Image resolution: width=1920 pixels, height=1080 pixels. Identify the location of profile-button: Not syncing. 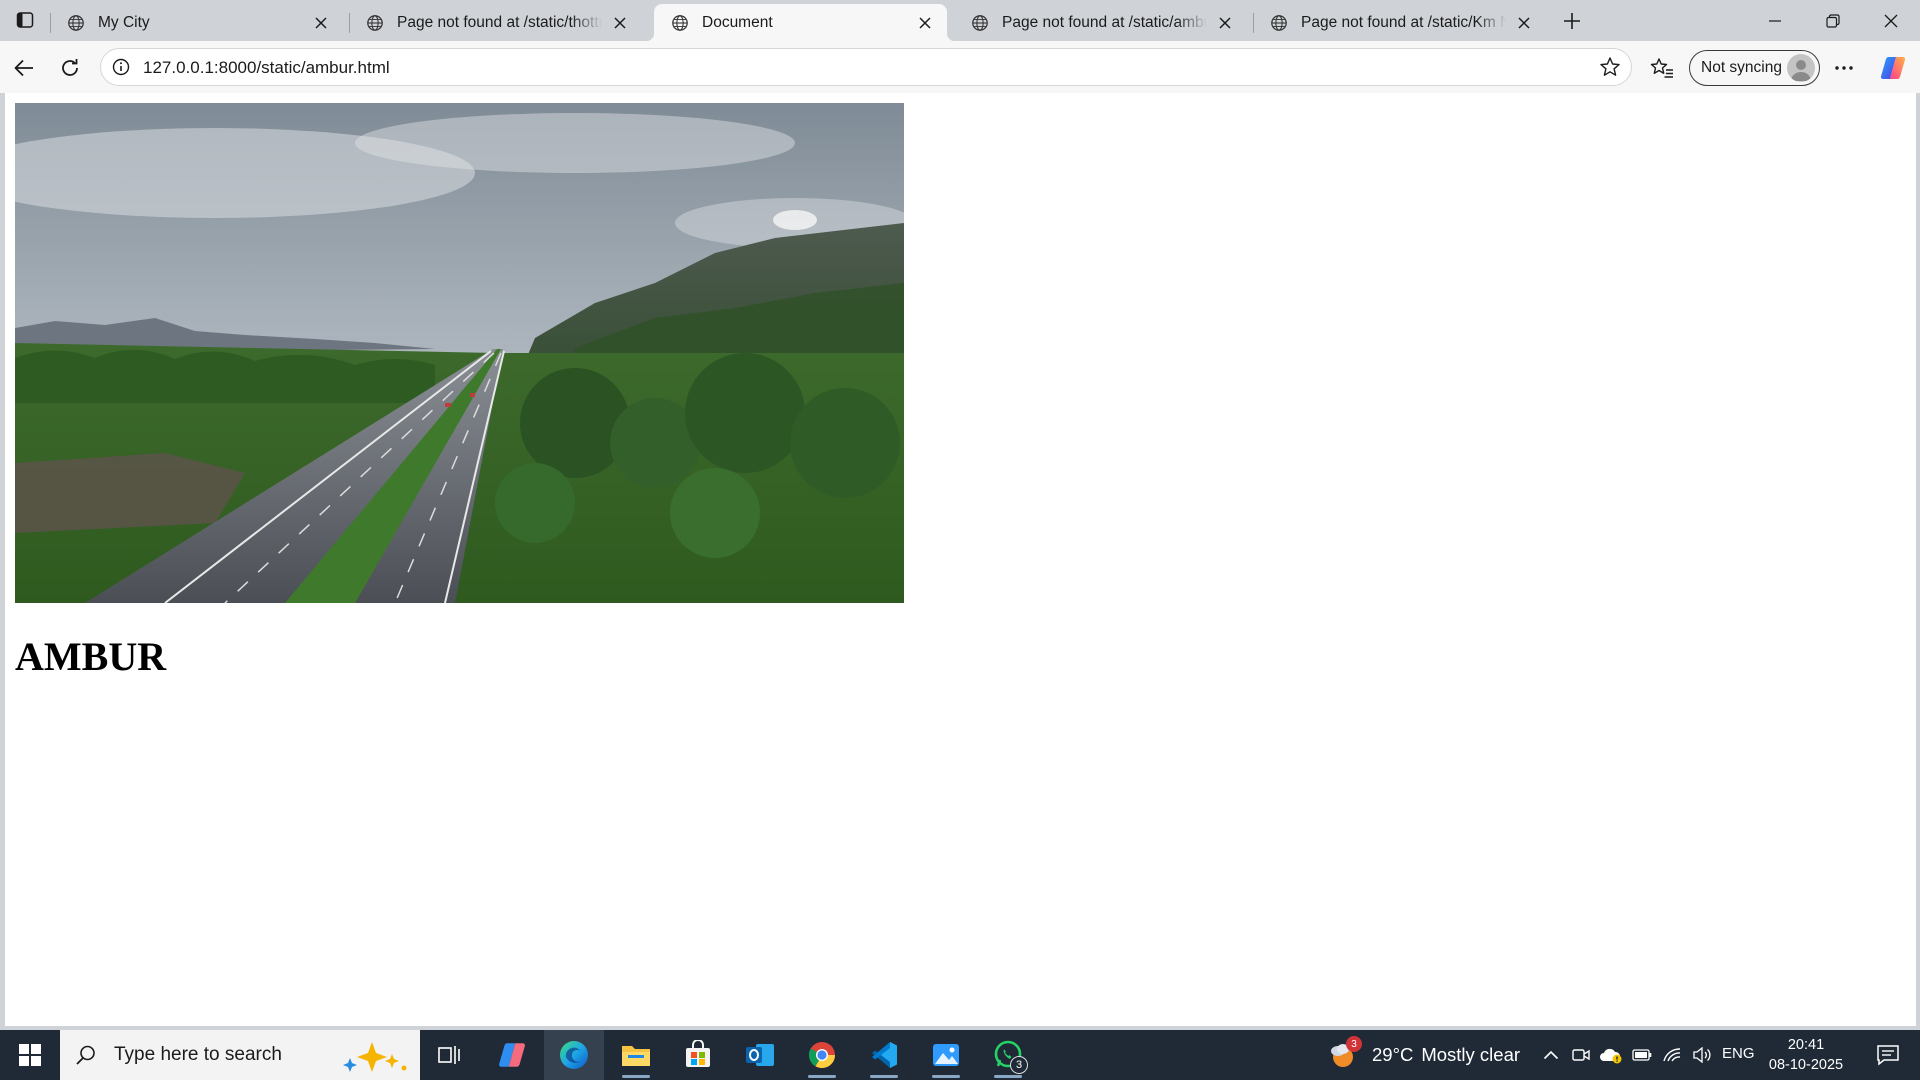
(1754, 68).